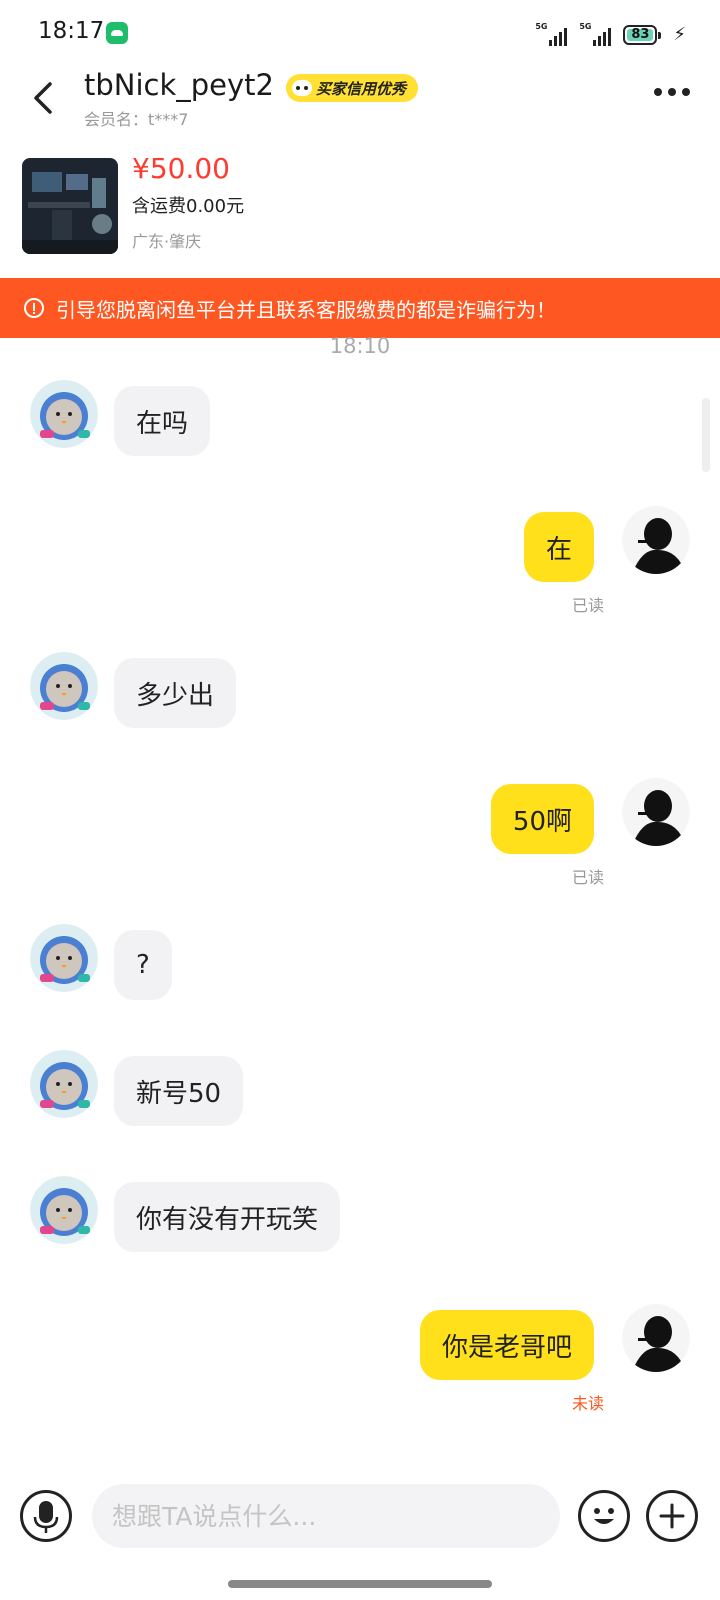  Describe the element at coordinates (71, 31) in the screenshot. I see `status-time: 18:17` at that location.